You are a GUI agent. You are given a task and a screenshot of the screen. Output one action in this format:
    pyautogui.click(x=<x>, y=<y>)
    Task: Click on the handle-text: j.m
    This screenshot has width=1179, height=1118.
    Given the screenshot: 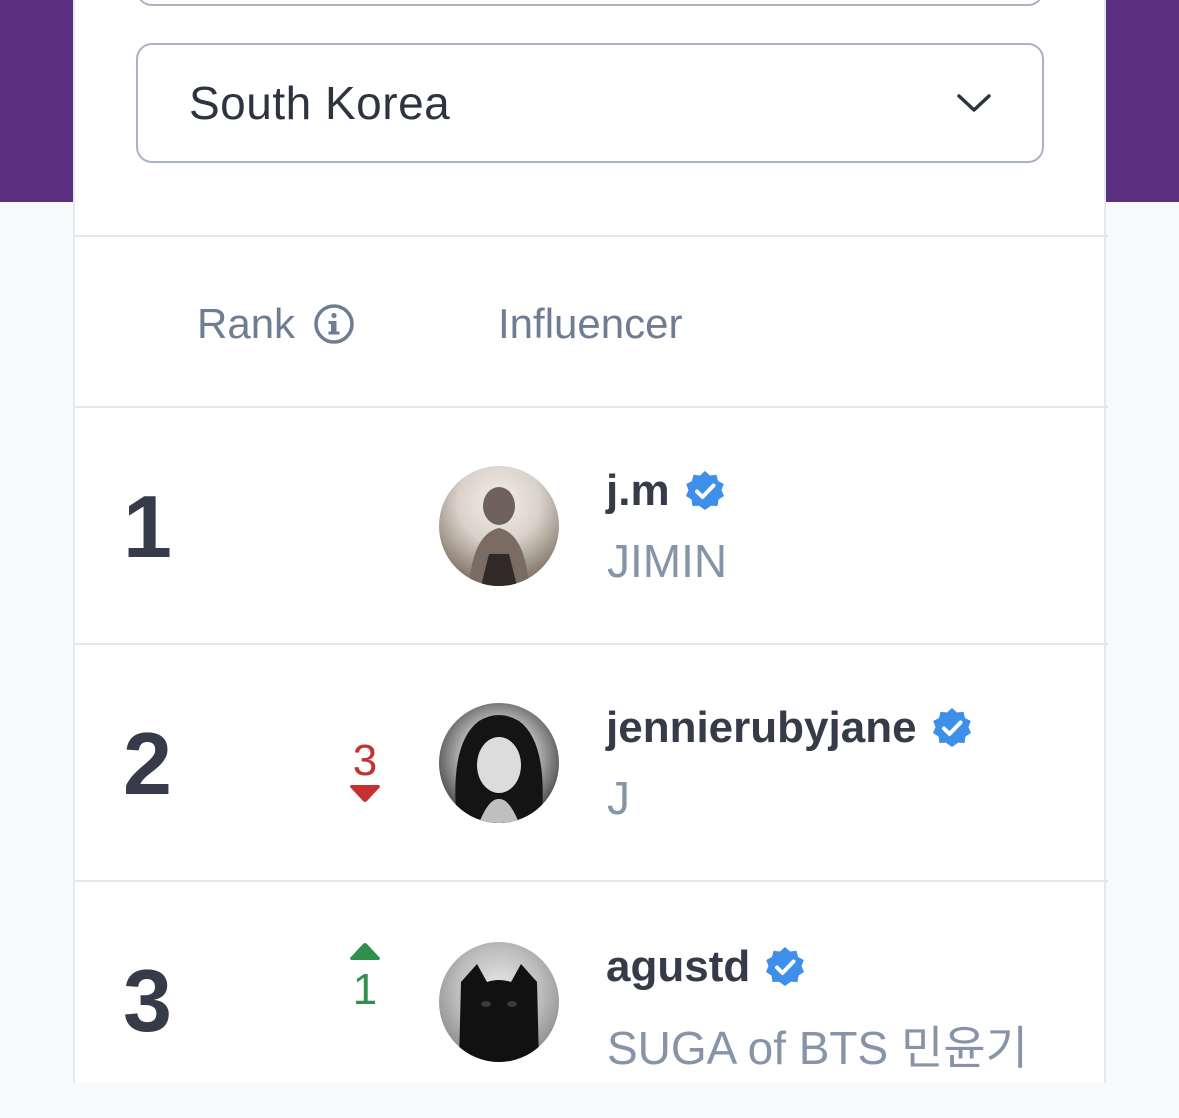 What is the action you would take?
    pyautogui.click(x=638, y=490)
    